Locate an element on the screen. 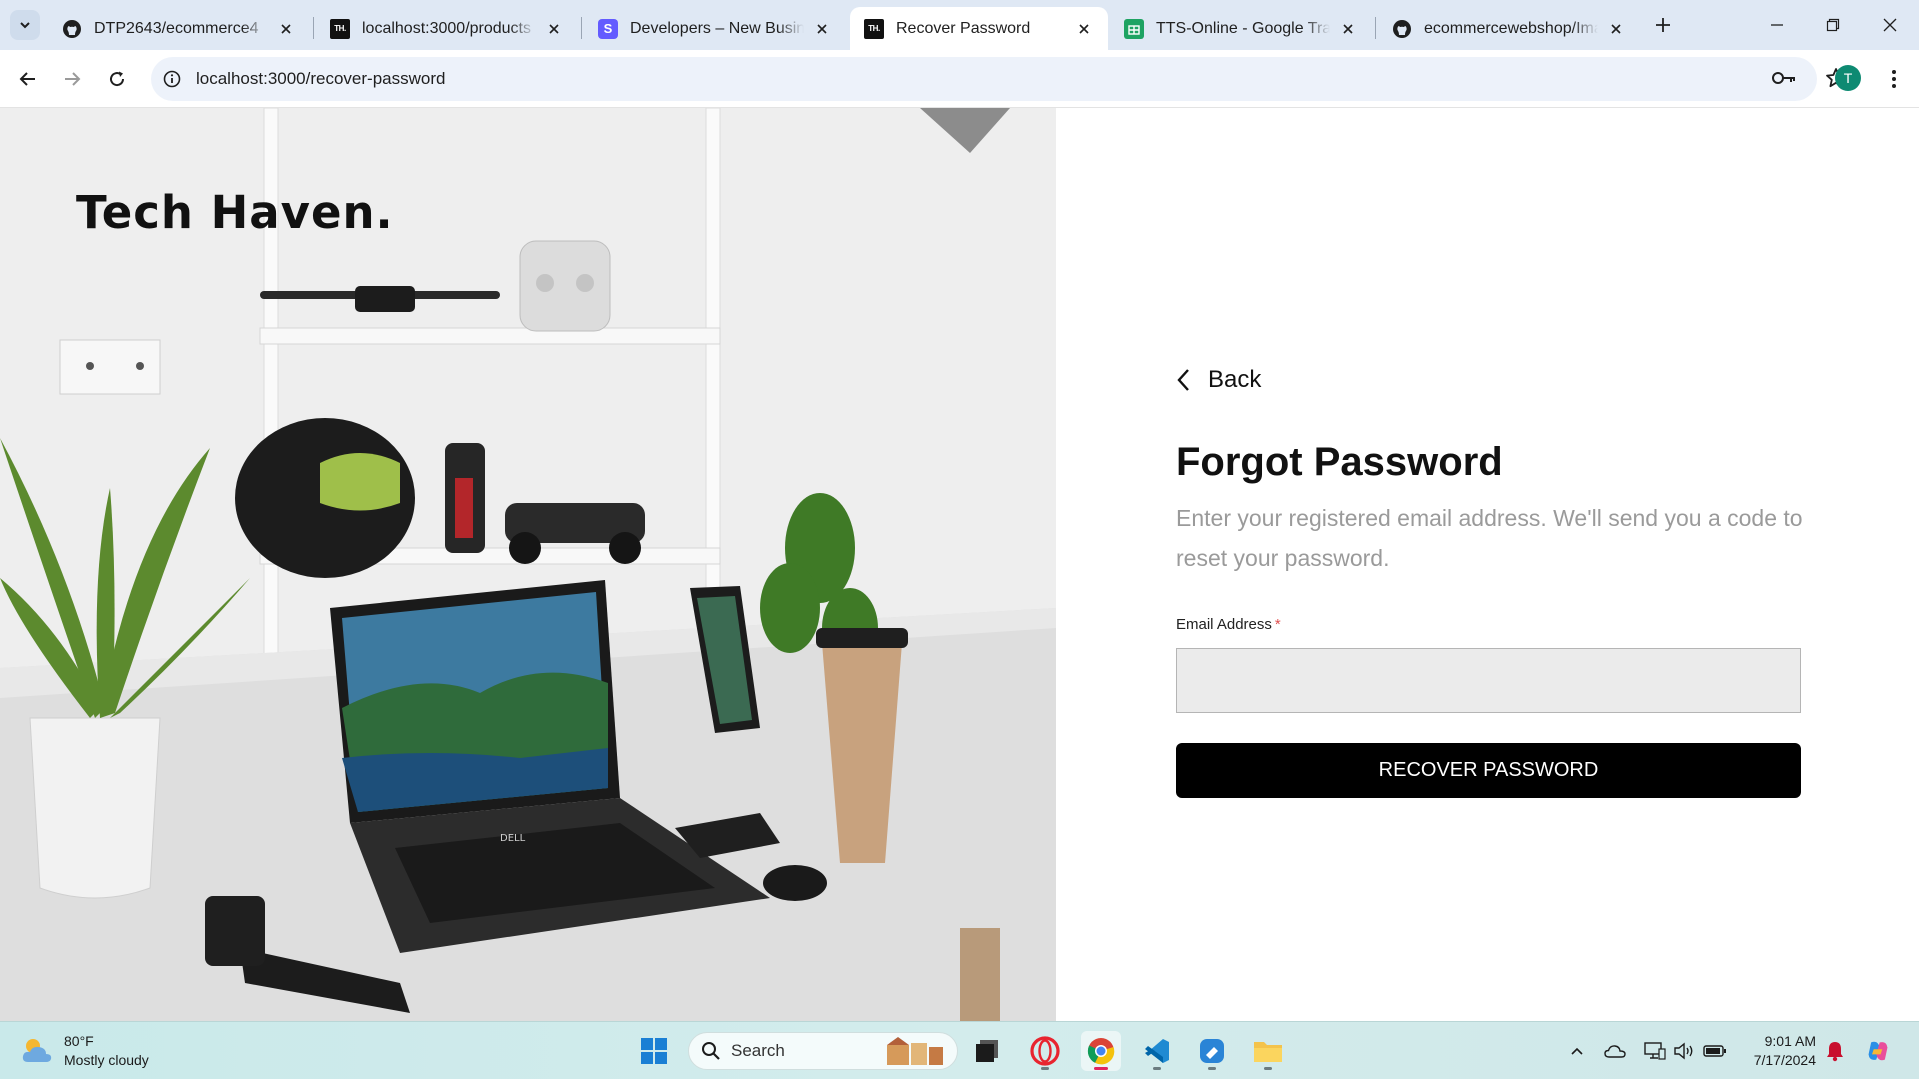 The height and width of the screenshot is (1079, 1919). taskbar-app-chrome is located at coordinates (1101, 1051).